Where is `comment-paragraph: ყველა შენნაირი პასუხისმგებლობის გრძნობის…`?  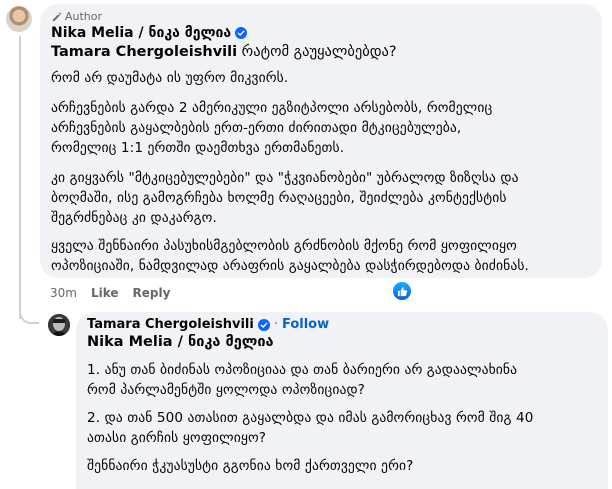 comment-paragraph: ყველა შენნაირი პასუხისმგებლობის გრძნობის… is located at coordinates (290, 256).